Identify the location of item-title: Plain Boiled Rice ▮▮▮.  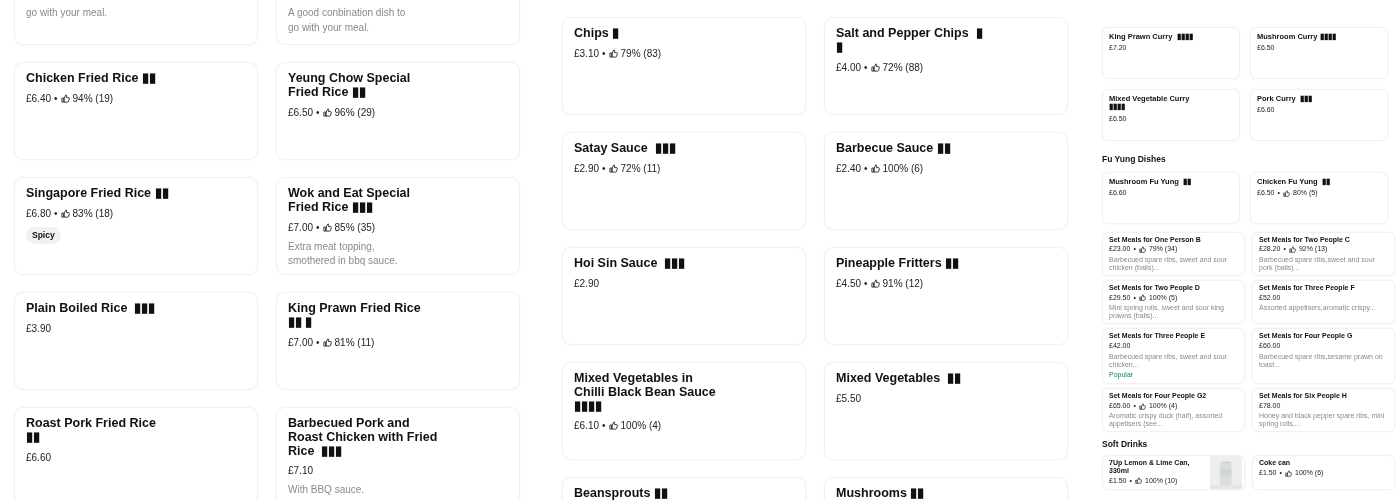
(91, 309).